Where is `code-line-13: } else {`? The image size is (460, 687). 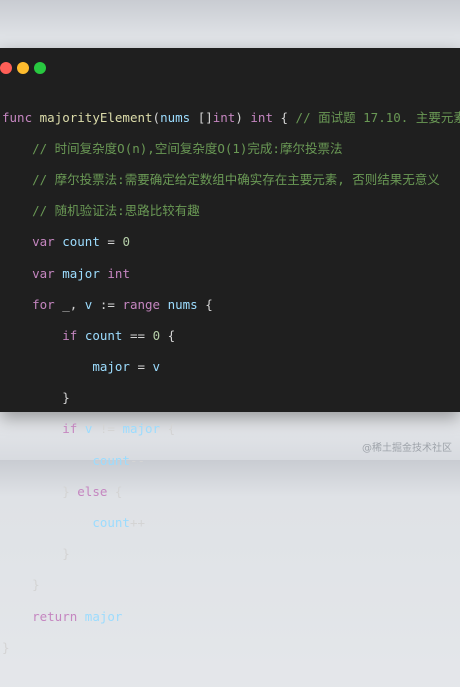 code-line-13: } else { is located at coordinates (230, 492).